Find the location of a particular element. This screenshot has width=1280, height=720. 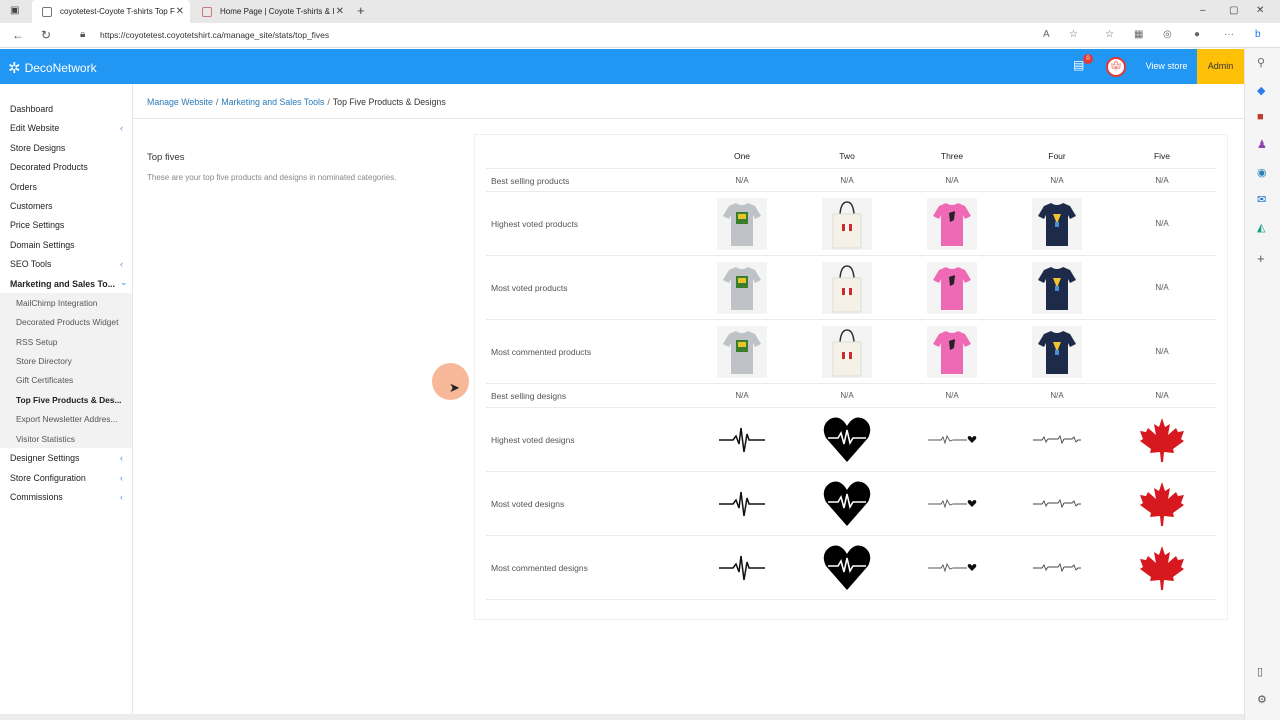

breadcrumb-manage-website: Manage Website is located at coordinates (180, 102).